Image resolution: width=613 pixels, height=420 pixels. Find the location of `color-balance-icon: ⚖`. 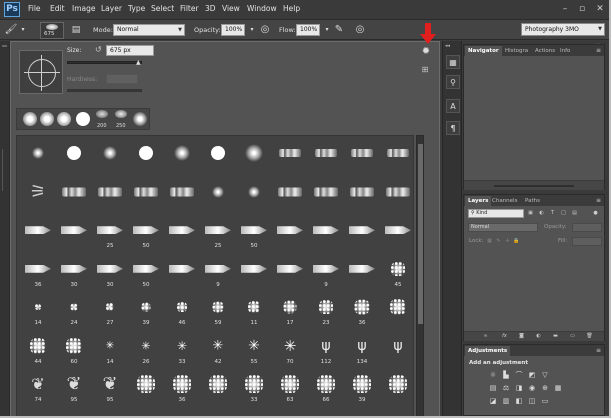

color-balance-icon: ⚖ is located at coordinates (506, 388).